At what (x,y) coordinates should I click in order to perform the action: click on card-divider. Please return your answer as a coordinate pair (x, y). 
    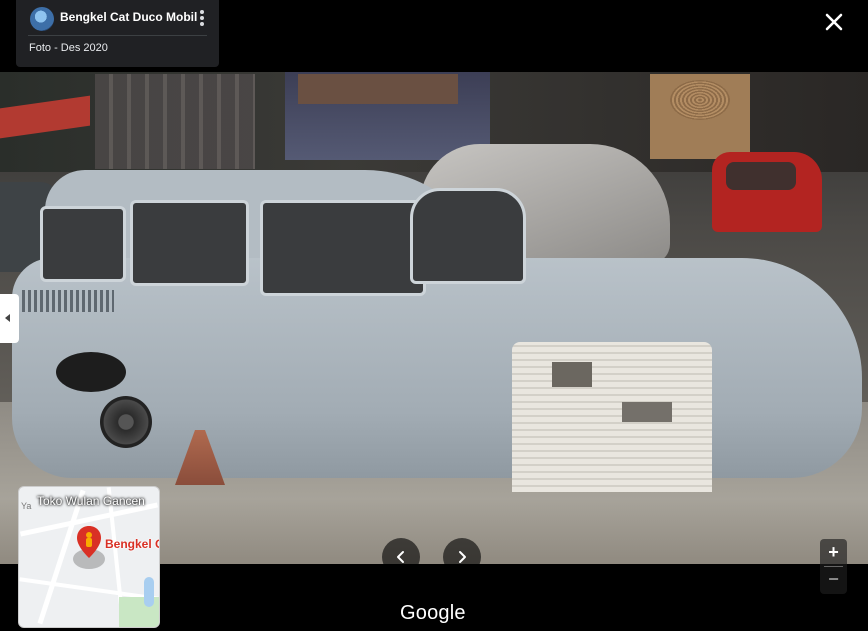
    Looking at the image, I should click on (117, 35).